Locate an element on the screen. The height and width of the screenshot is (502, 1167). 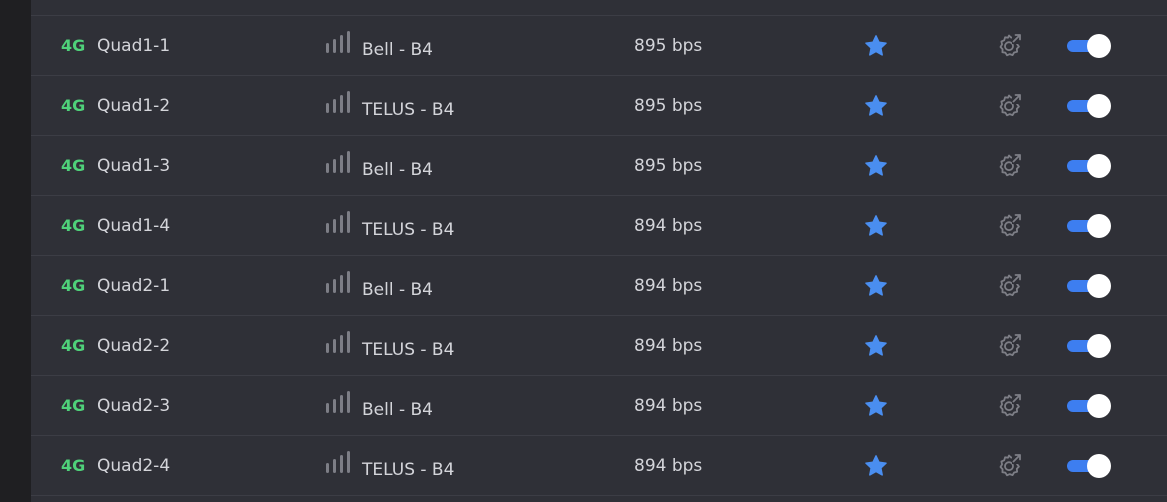
modem-name: Quad2-4 is located at coordinates (134, 465).